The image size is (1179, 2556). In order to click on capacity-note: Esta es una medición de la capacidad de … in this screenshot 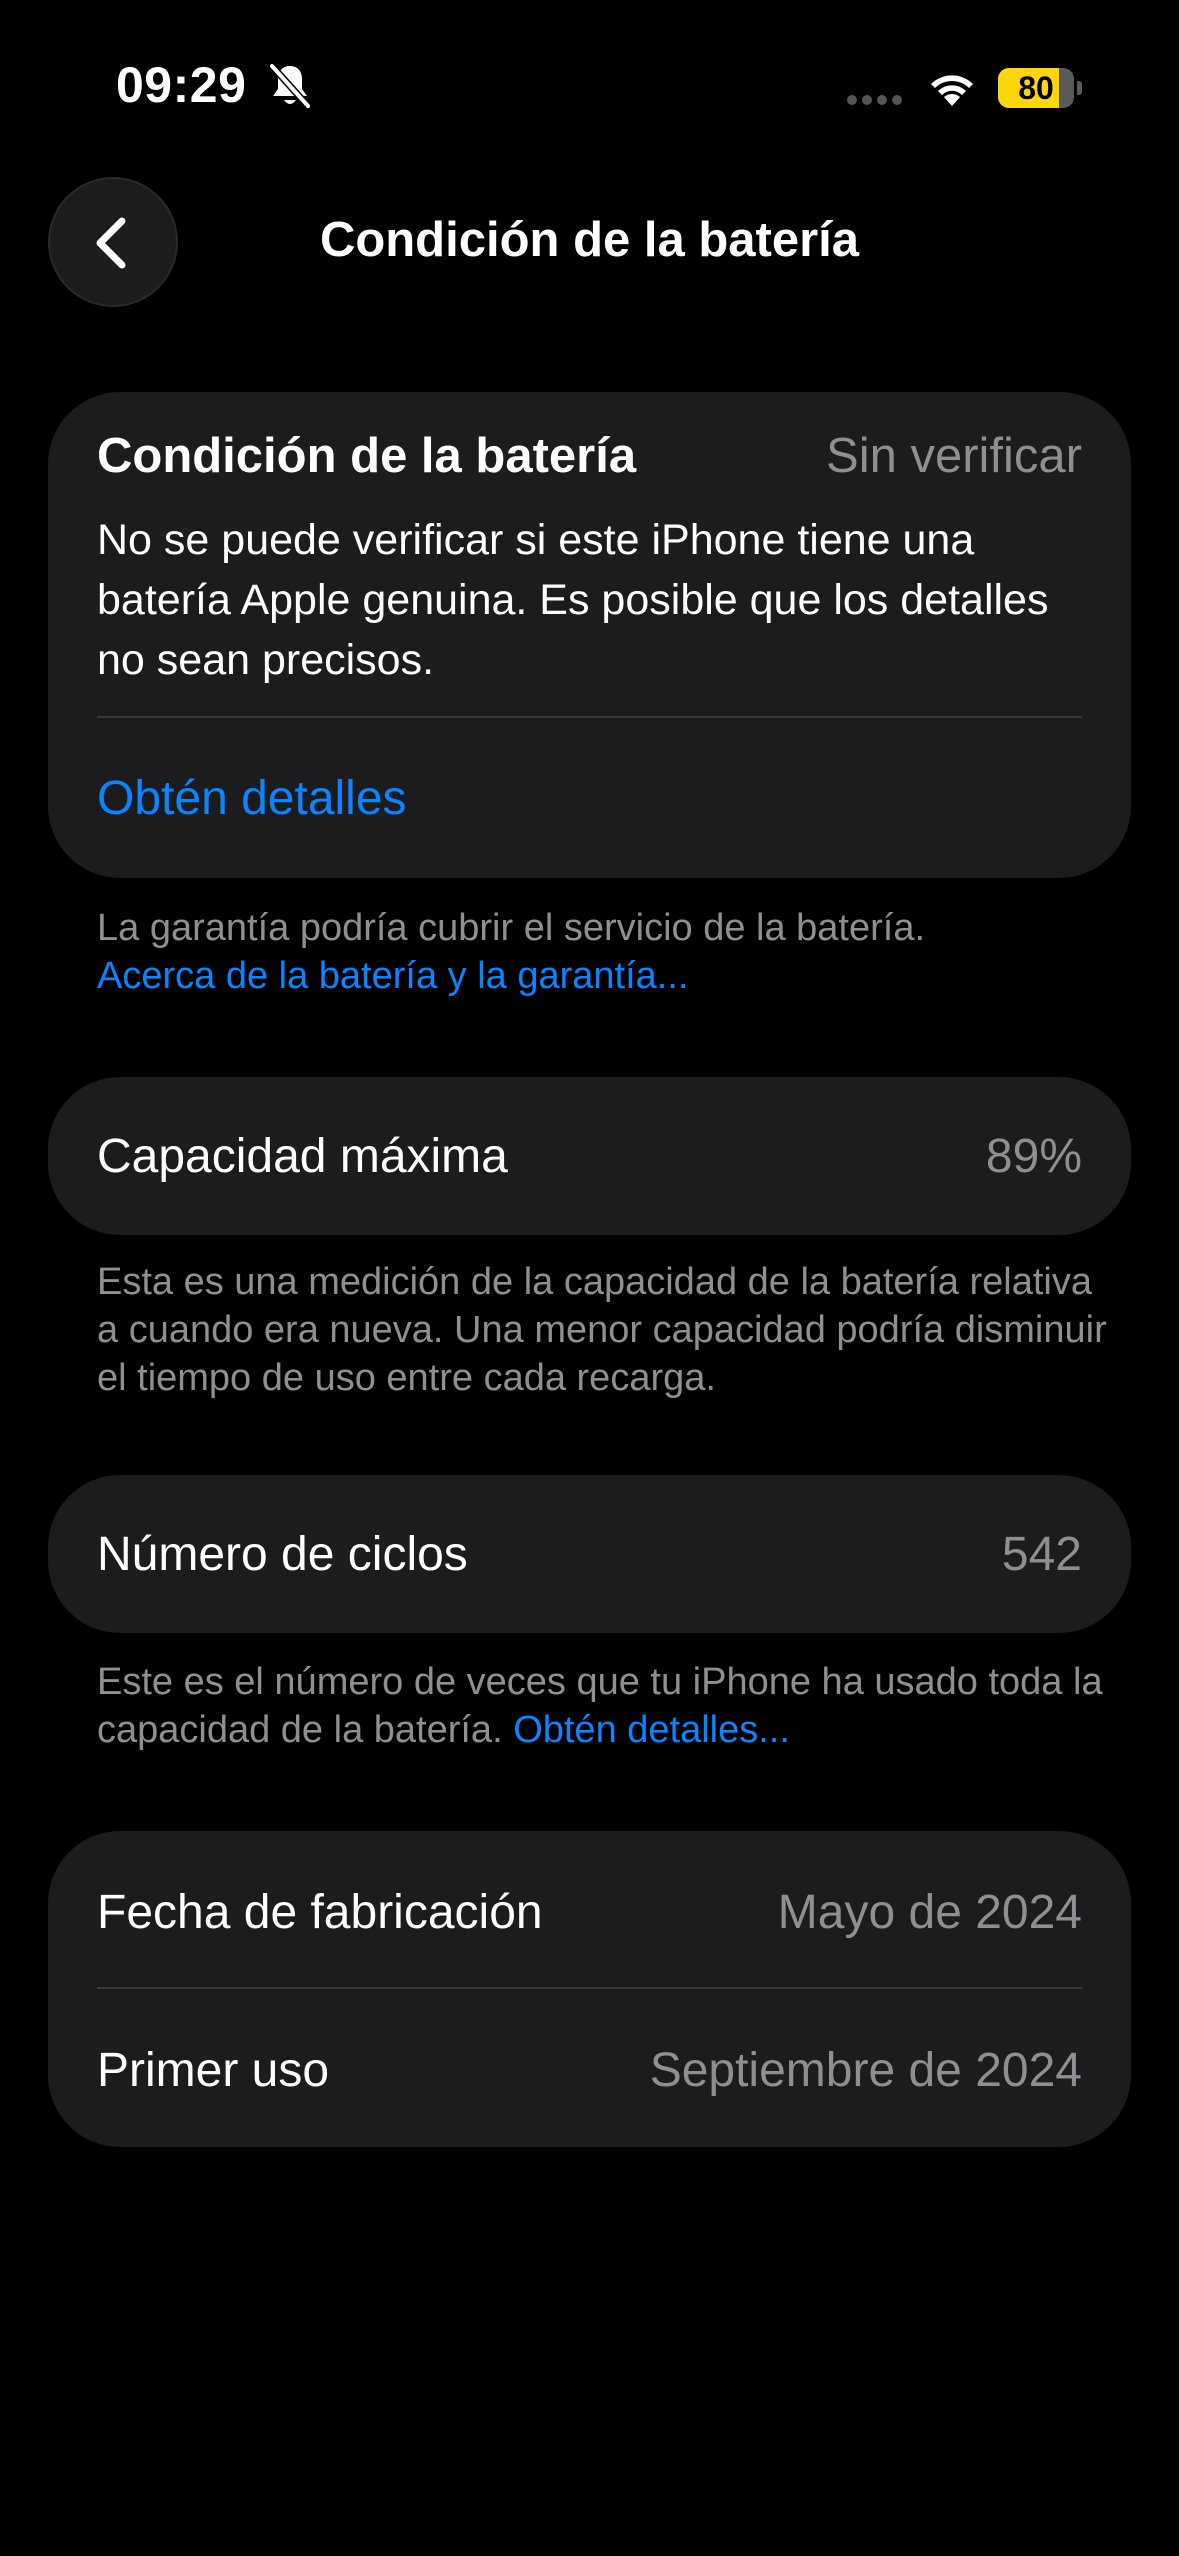, I will do `click(602, 1330)`.